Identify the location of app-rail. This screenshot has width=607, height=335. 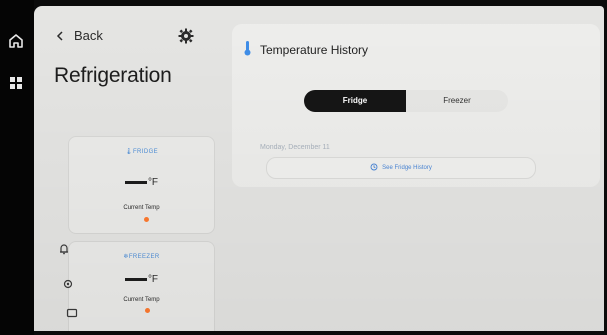
(17, 167).